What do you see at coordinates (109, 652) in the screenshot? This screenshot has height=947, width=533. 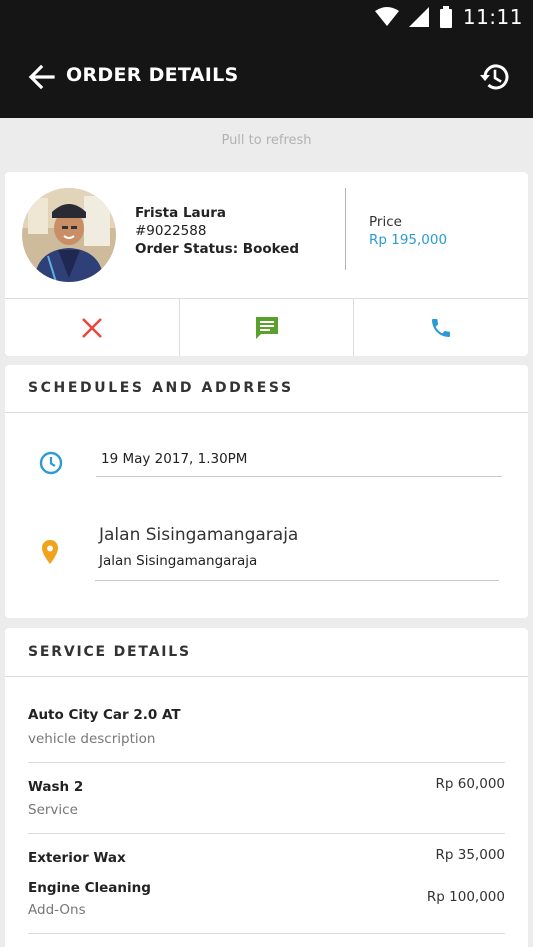 I see `section-title-service: SERVICE DETAILS` at bounding box center [109, 652].